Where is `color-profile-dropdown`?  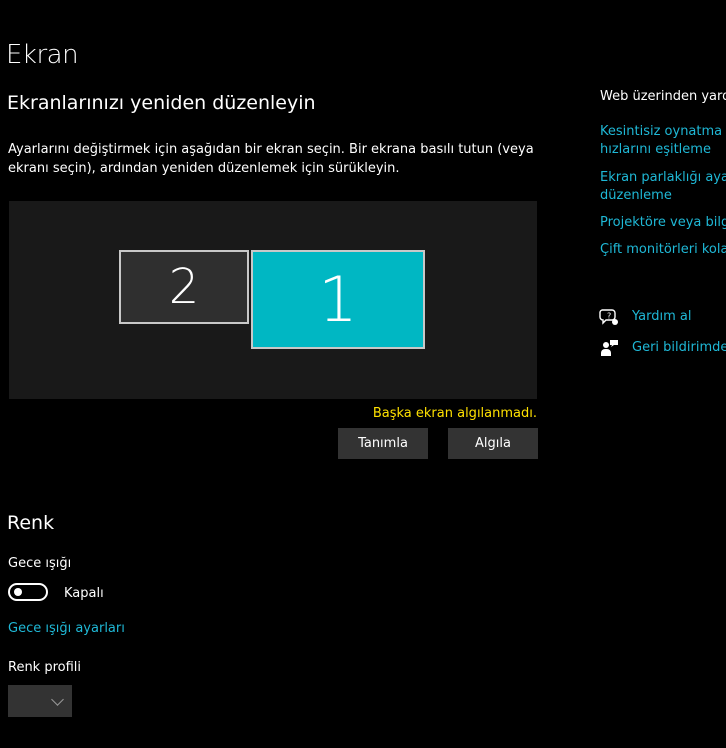 color-profile-dropdown is located at coordinates (40, 701).